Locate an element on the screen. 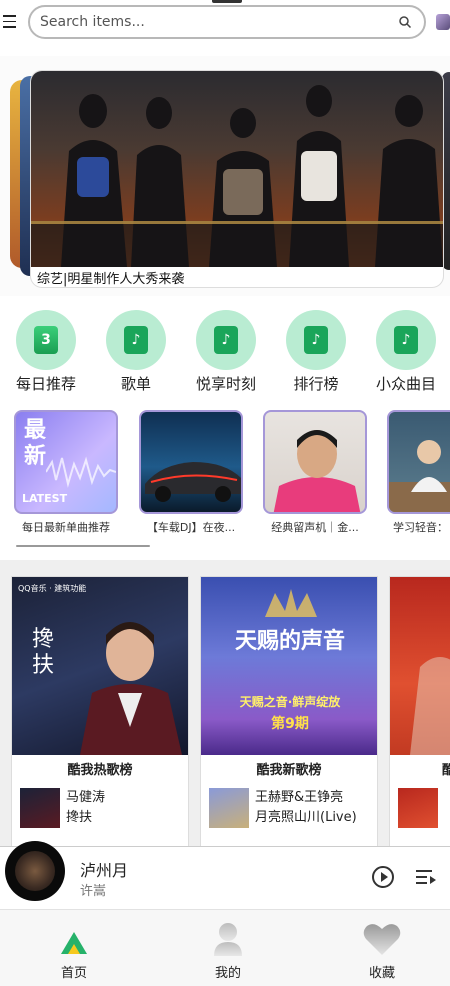 The height and width of the screenshot is (986, 450). rank-cover: QQ音乐 · 建筑功能 搀扶 is located at coordinates (100, 666).